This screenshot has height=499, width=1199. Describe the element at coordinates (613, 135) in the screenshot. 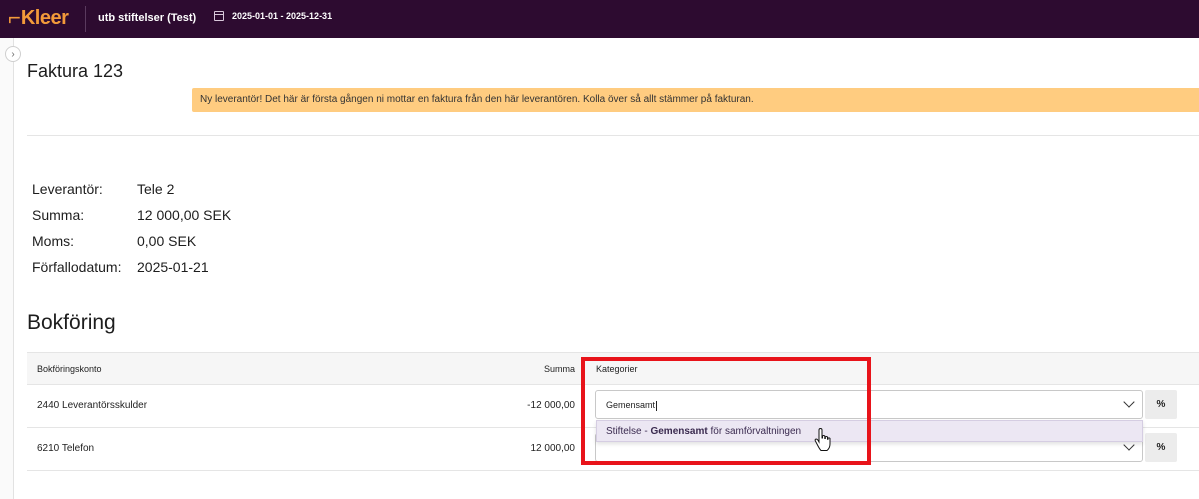

I see `divider` at that location.